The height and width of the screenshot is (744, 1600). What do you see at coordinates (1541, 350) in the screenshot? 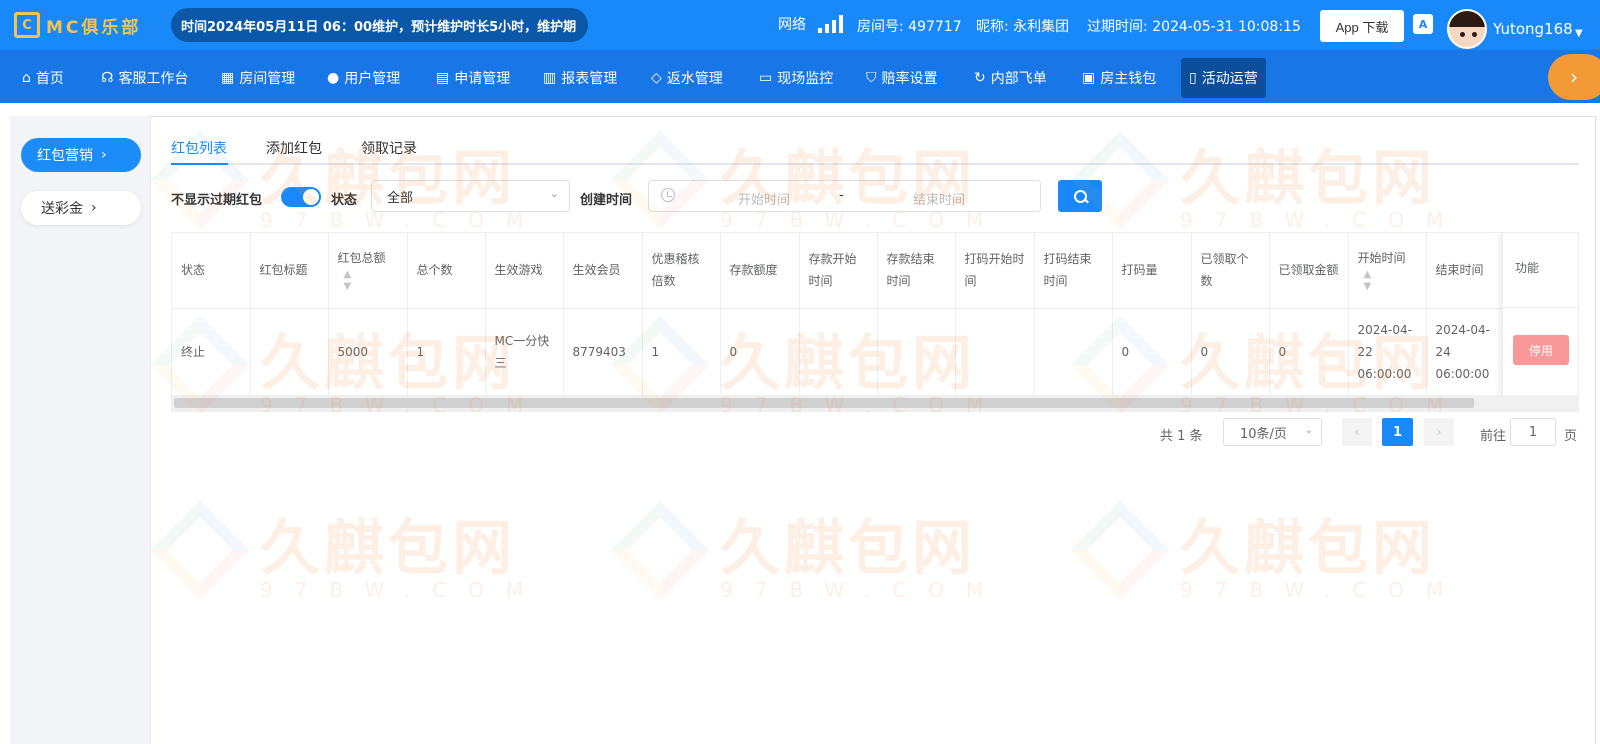
I see `disable-button: 停用` at bounding box center [1541, 350].